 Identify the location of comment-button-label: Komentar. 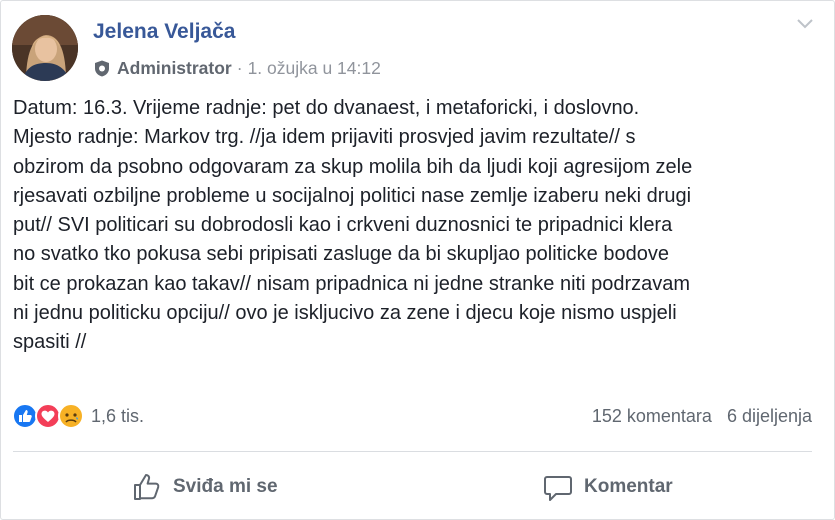
(628, 486).